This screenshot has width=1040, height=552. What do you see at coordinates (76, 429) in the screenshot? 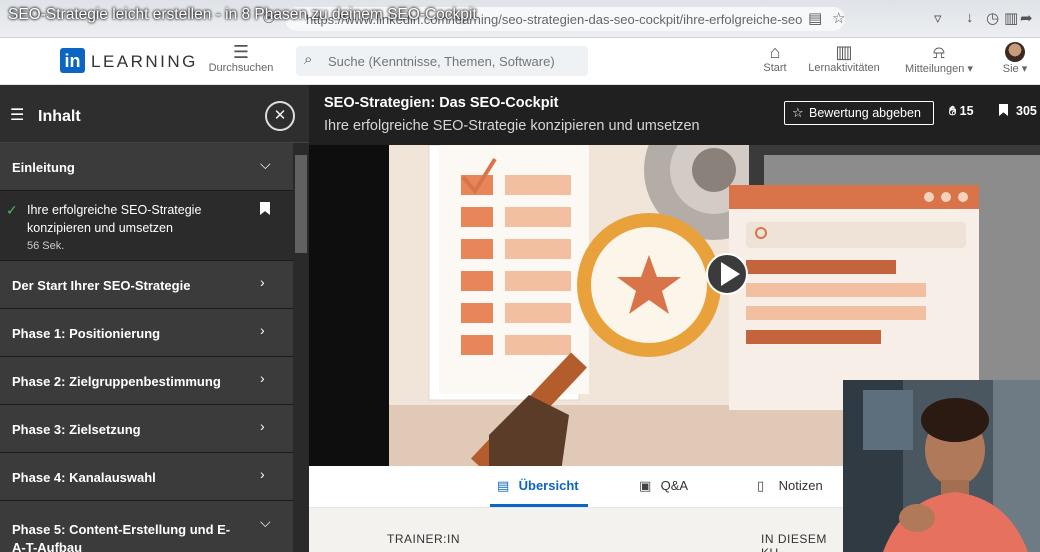
I see `toc-section-label: Phase 3: Zielsetzung` at bounding box center [76, 429].